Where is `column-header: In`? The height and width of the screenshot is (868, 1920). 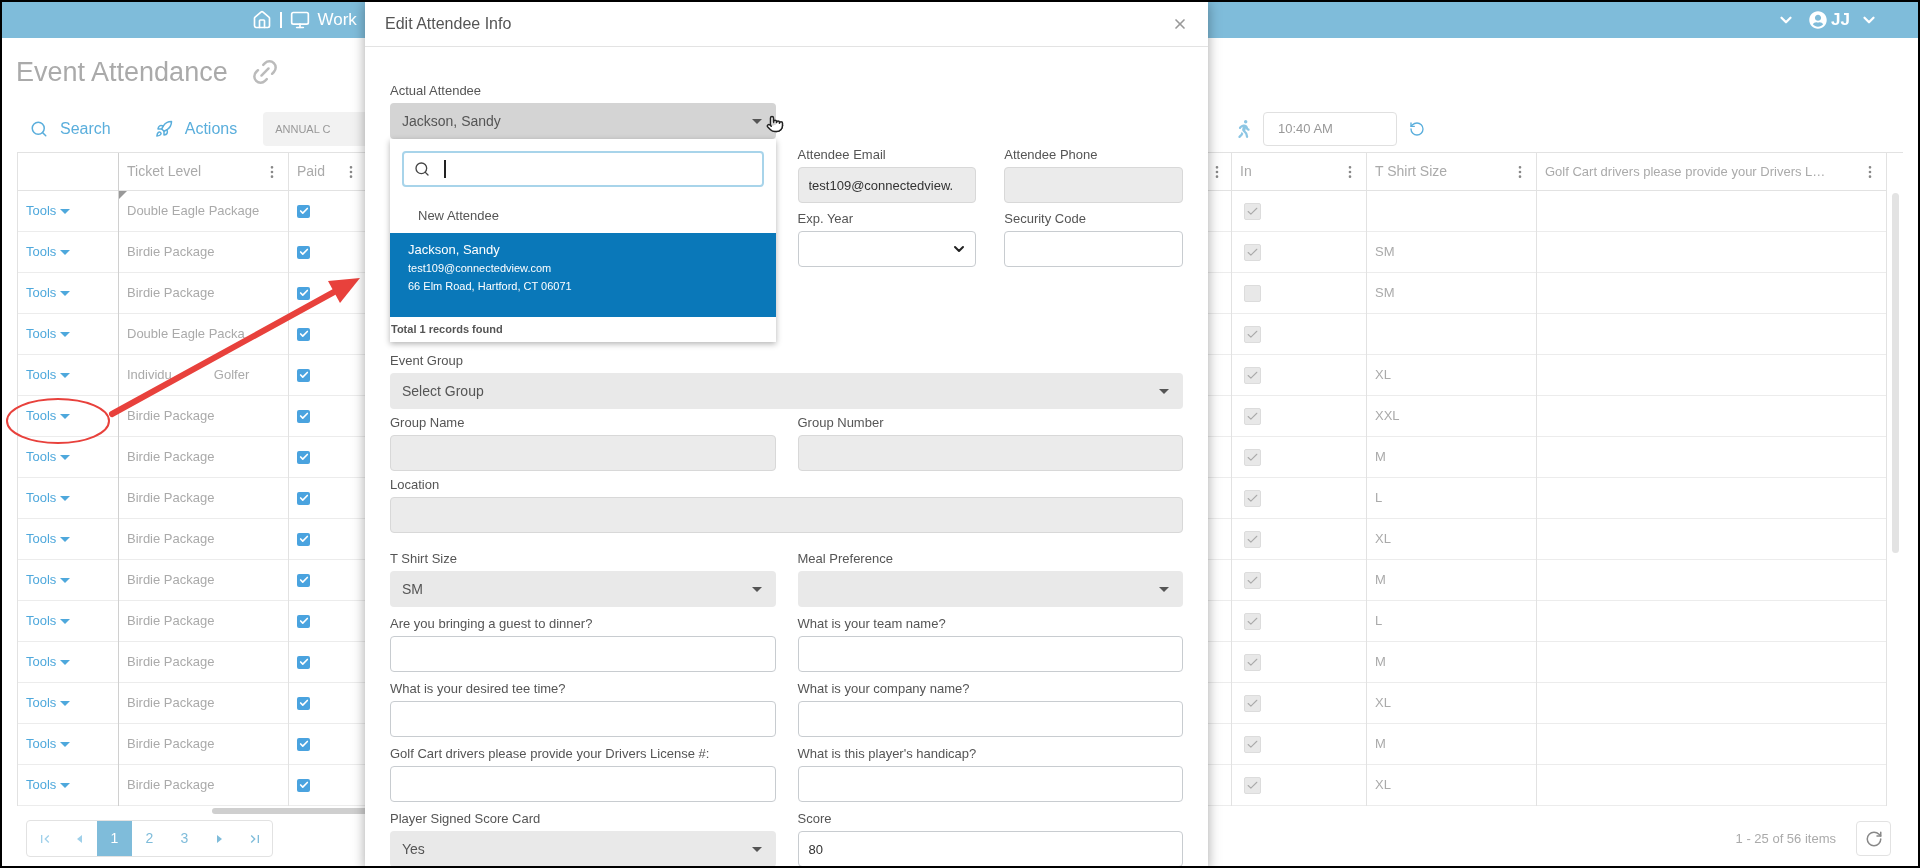
column-header: In is located at coordinates (1246, 171).